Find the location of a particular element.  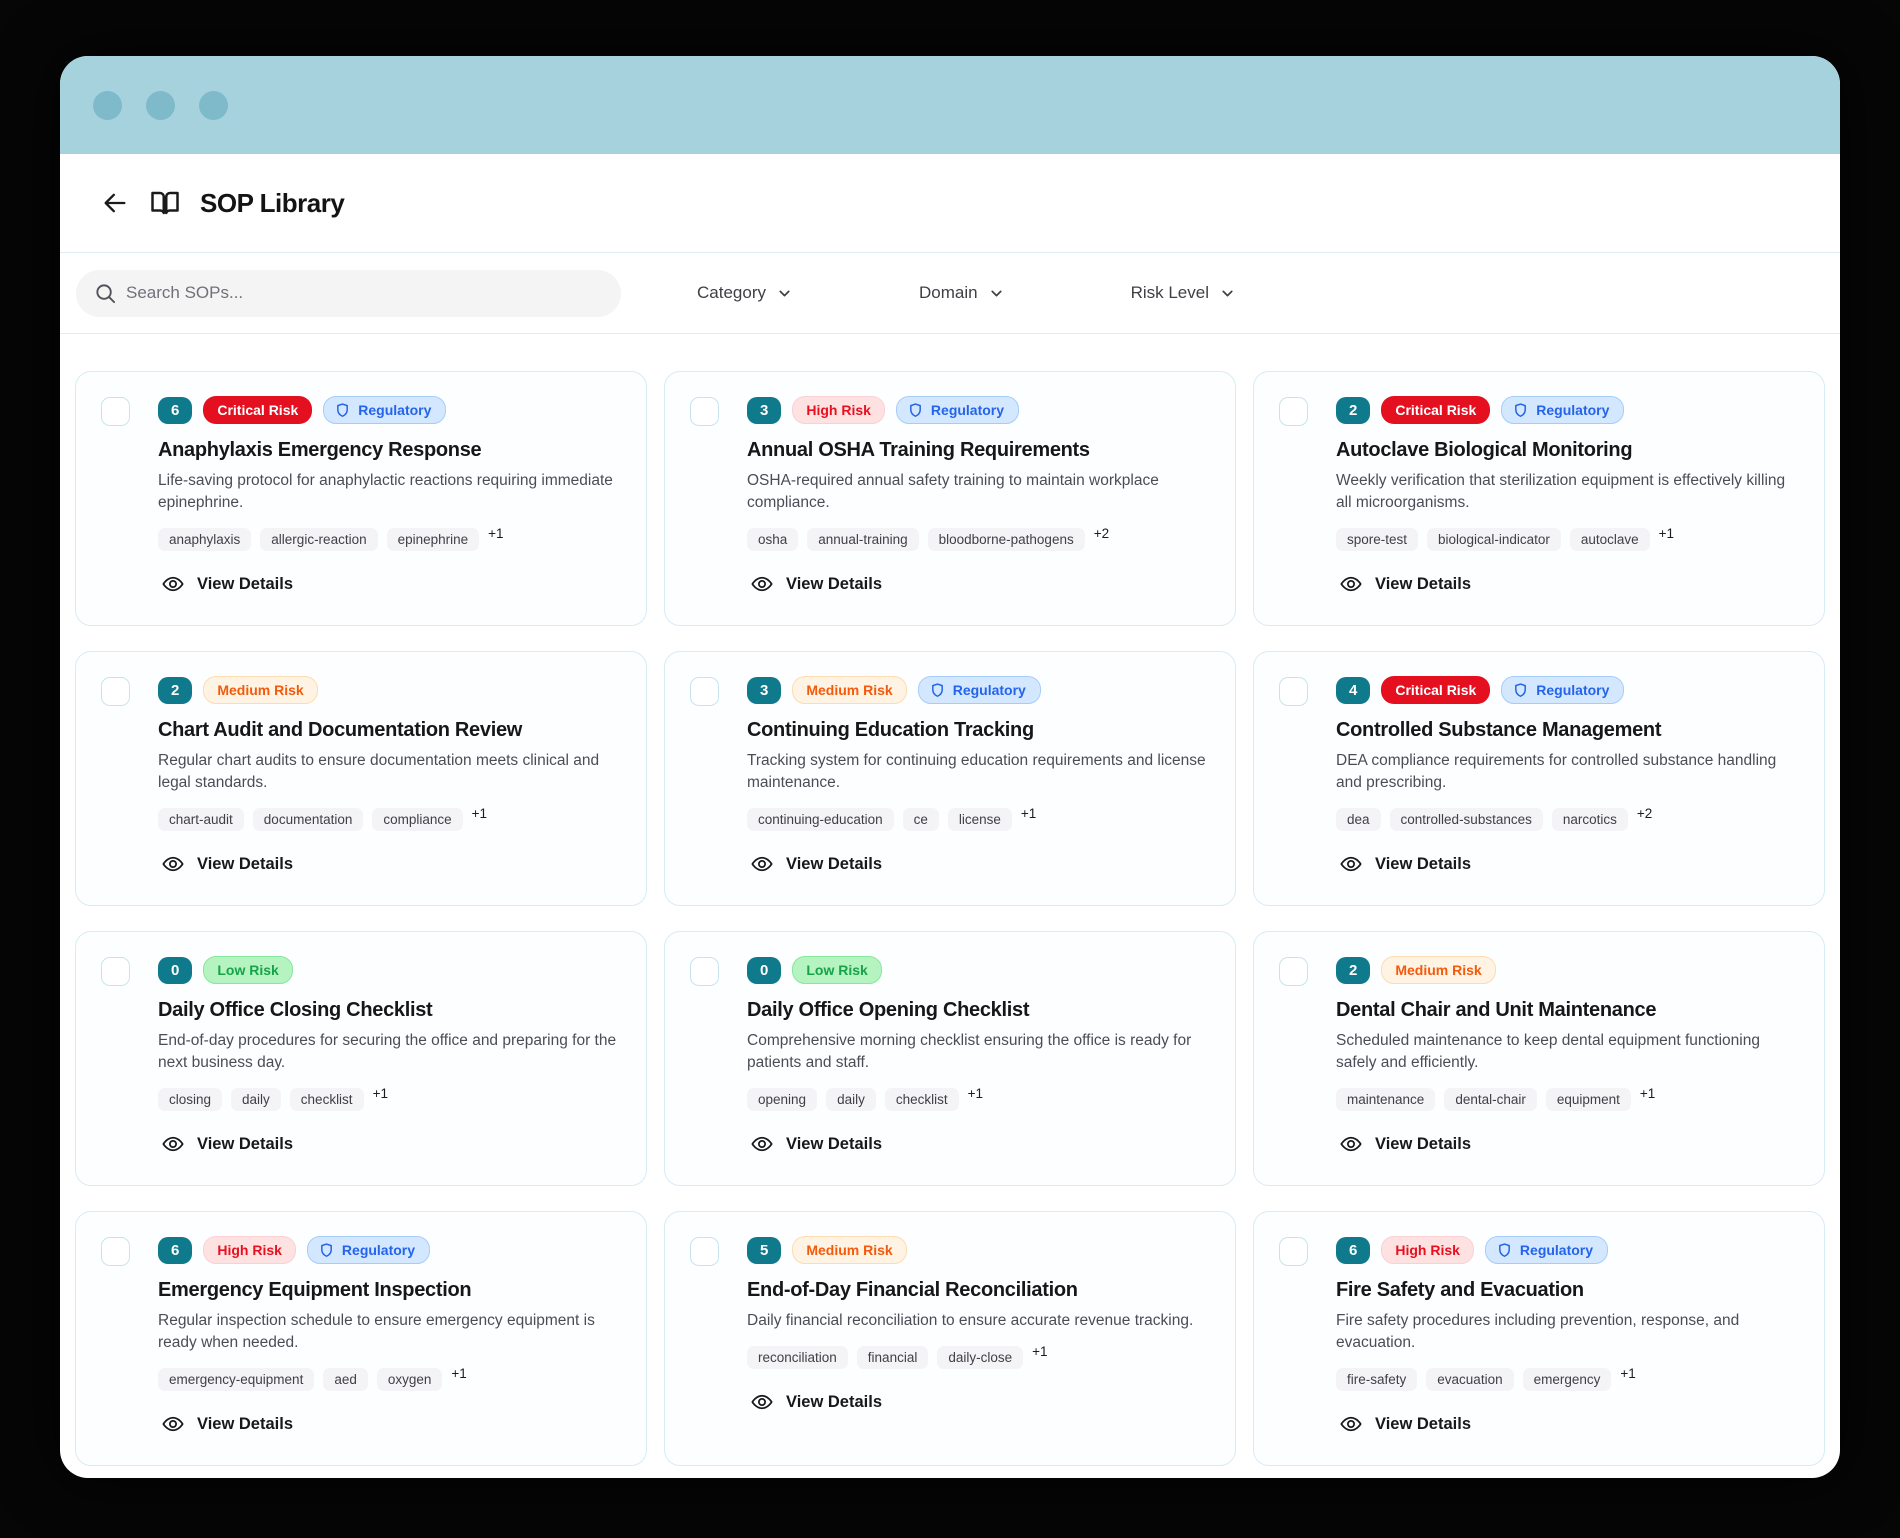

tag-pill: autoclave is located at coordinates (1609, 539).